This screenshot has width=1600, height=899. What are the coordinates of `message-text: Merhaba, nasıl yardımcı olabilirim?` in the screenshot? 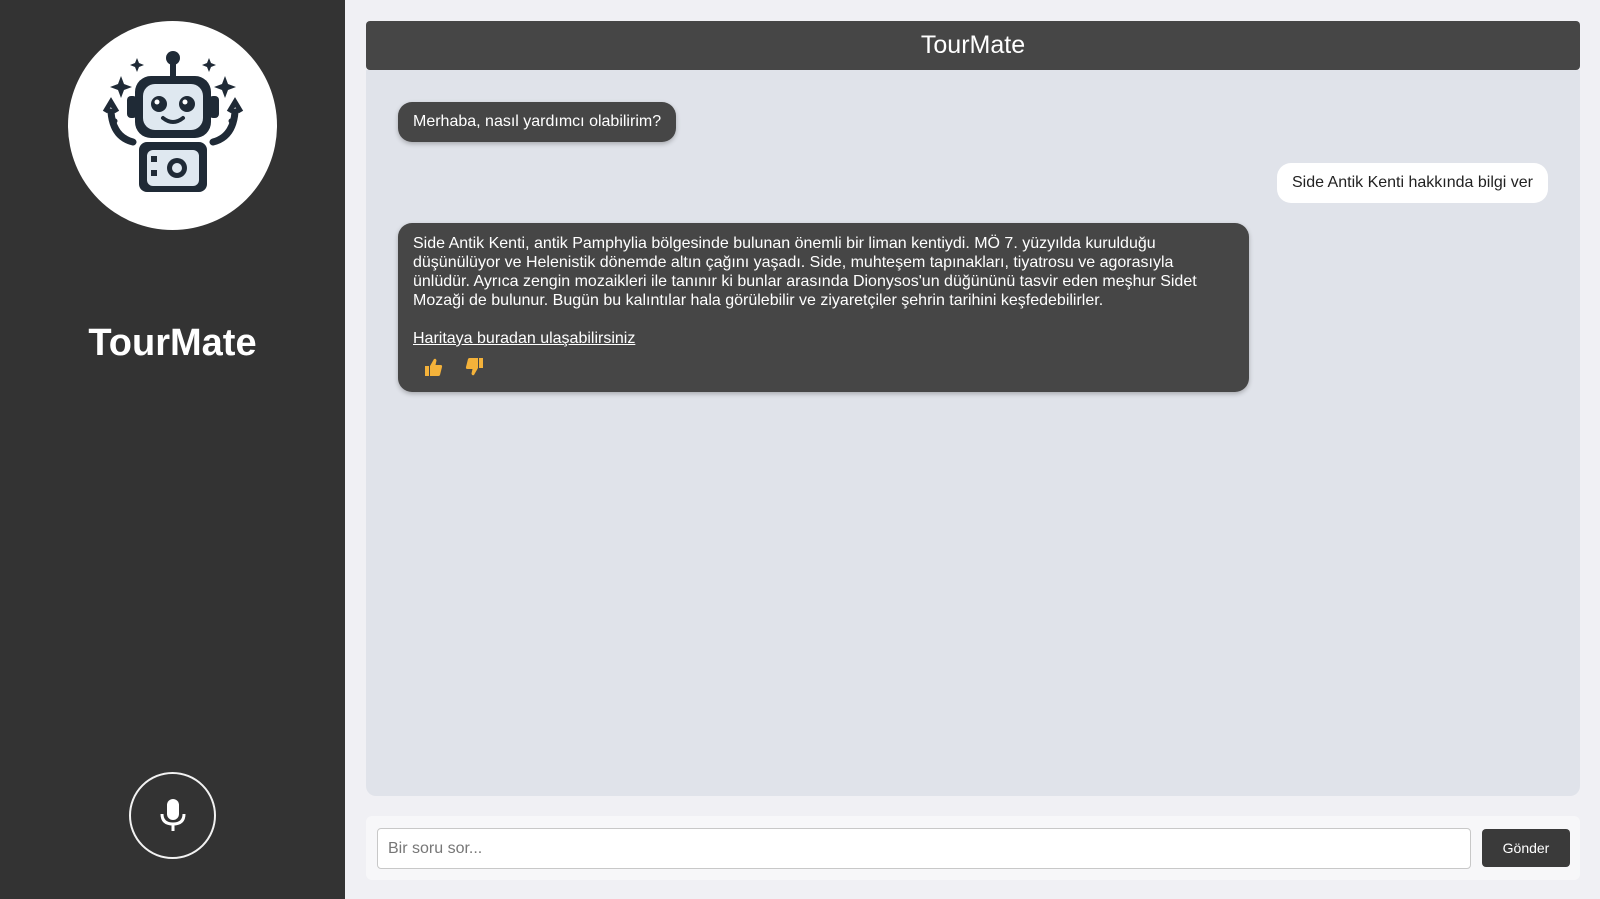 It's located at (537, 121).